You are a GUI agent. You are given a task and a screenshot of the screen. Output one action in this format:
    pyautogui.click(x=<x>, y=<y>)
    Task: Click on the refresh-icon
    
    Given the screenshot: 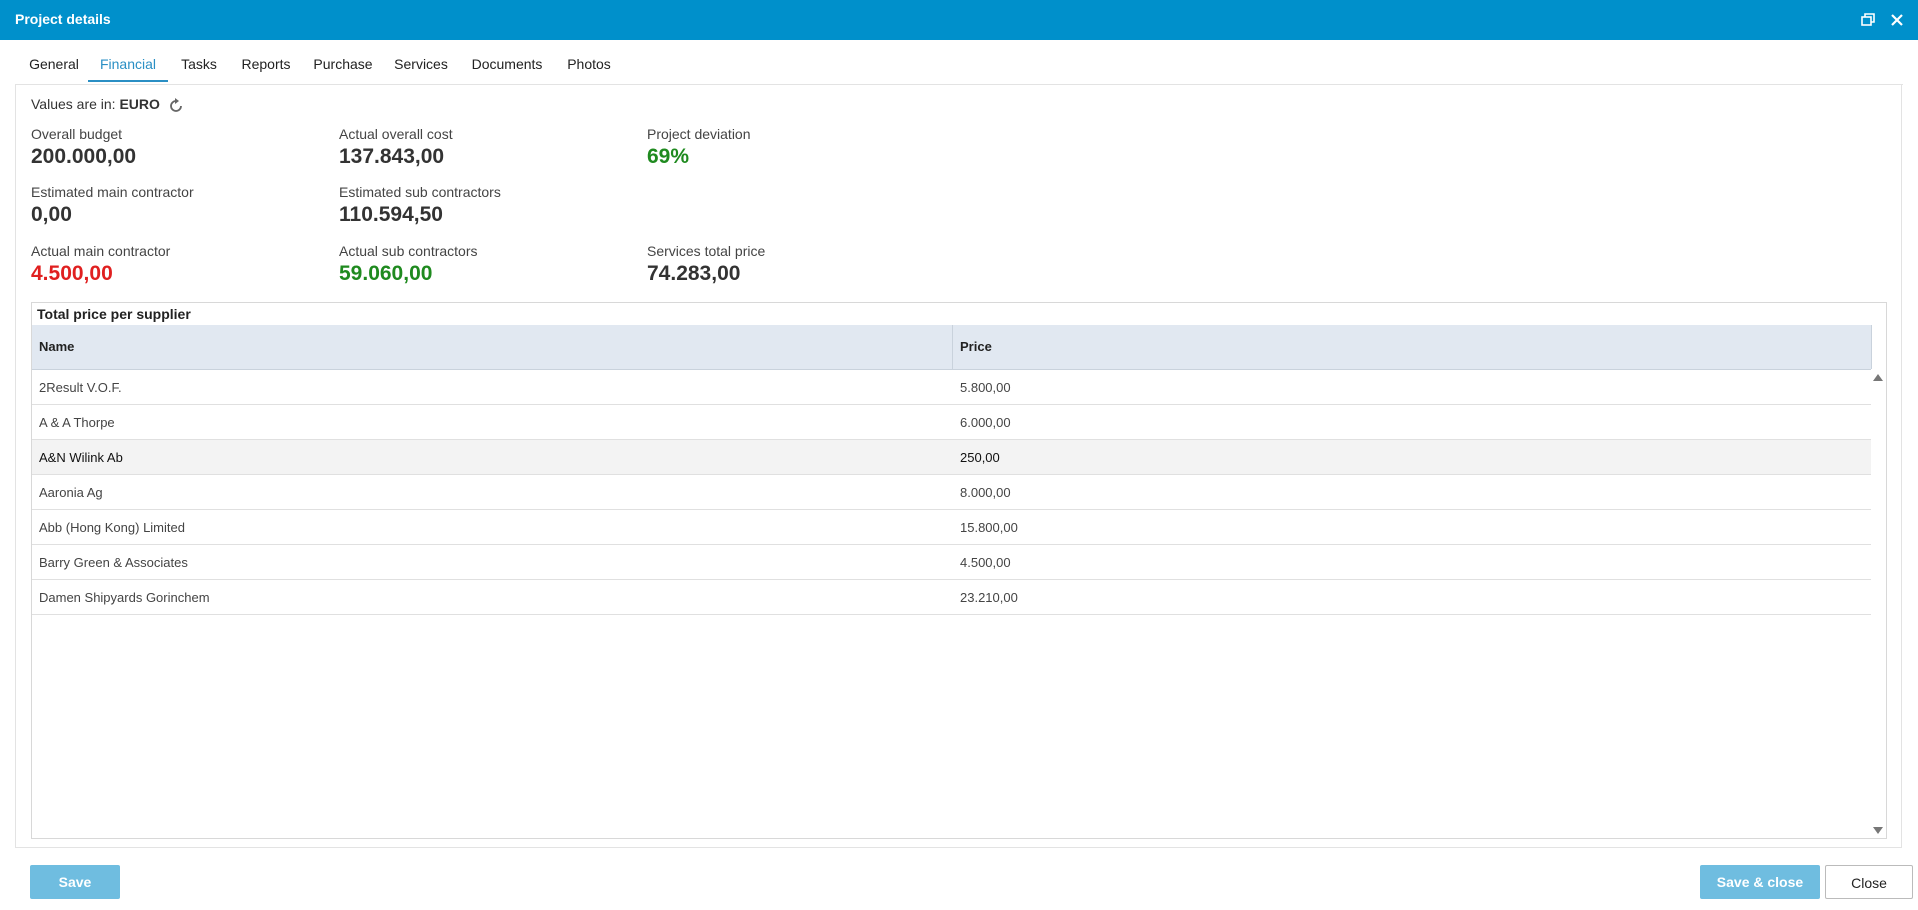 What is the action you would take?
    pyautogui.click(x=176, y=106)
    